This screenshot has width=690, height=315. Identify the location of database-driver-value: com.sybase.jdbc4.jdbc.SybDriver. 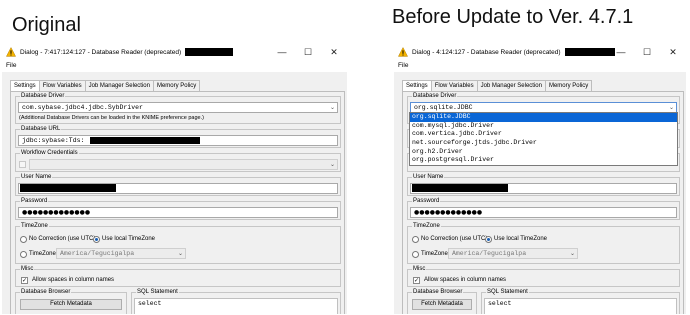
(82, 107).